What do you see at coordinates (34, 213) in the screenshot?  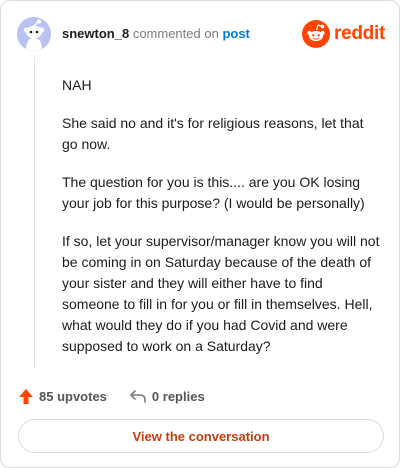 I see `thread-line` at bounding box center [34, 213].